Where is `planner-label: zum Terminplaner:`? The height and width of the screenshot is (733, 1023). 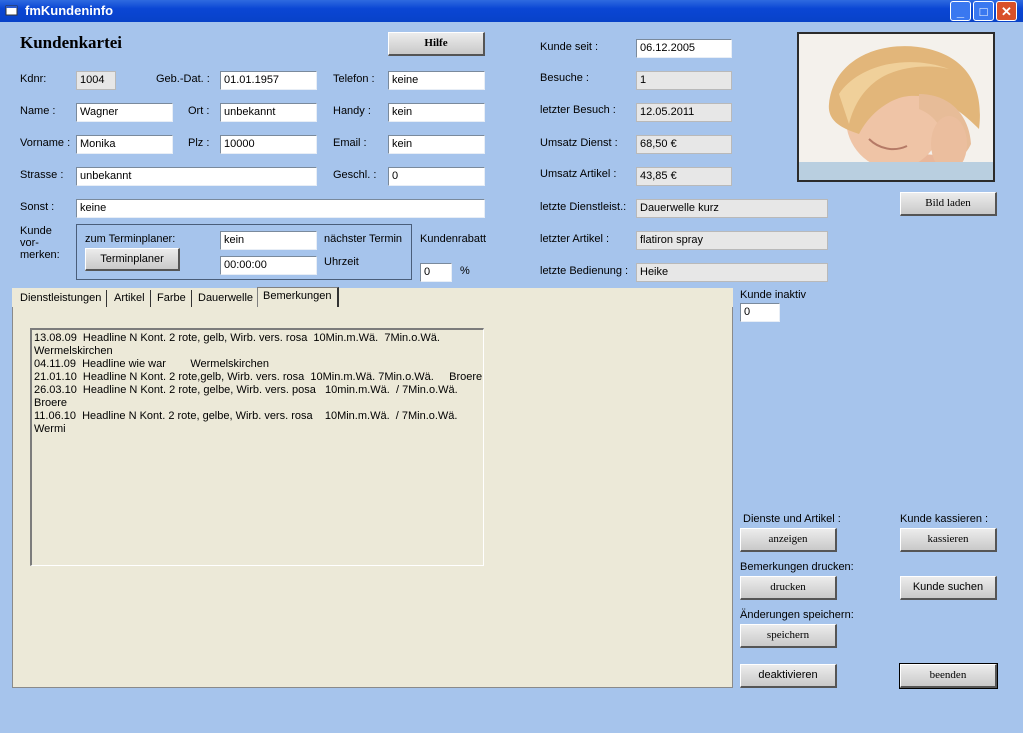
planner-label: zum Terminplaner: is located at coordinates (130, 239).